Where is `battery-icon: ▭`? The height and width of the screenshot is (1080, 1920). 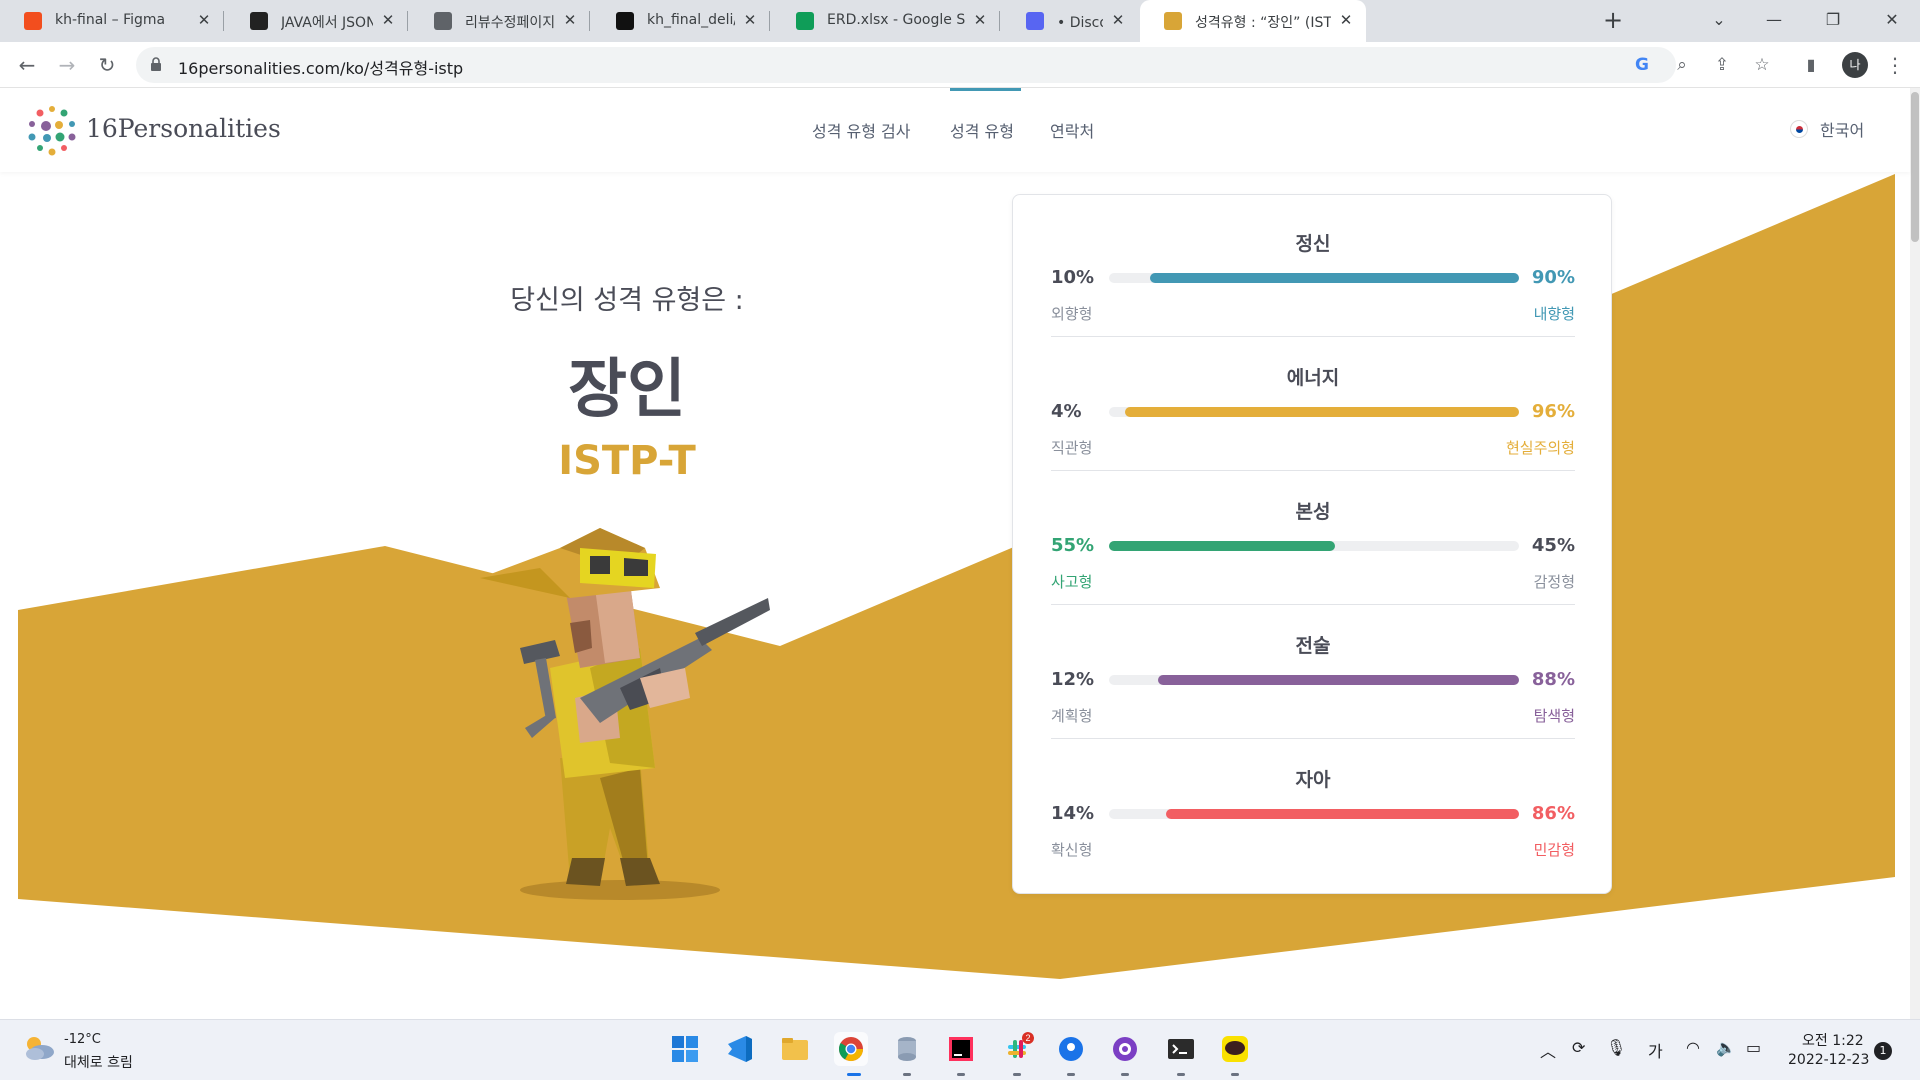
battery-icon: ▭ is located at coordinates (1753, 1047).